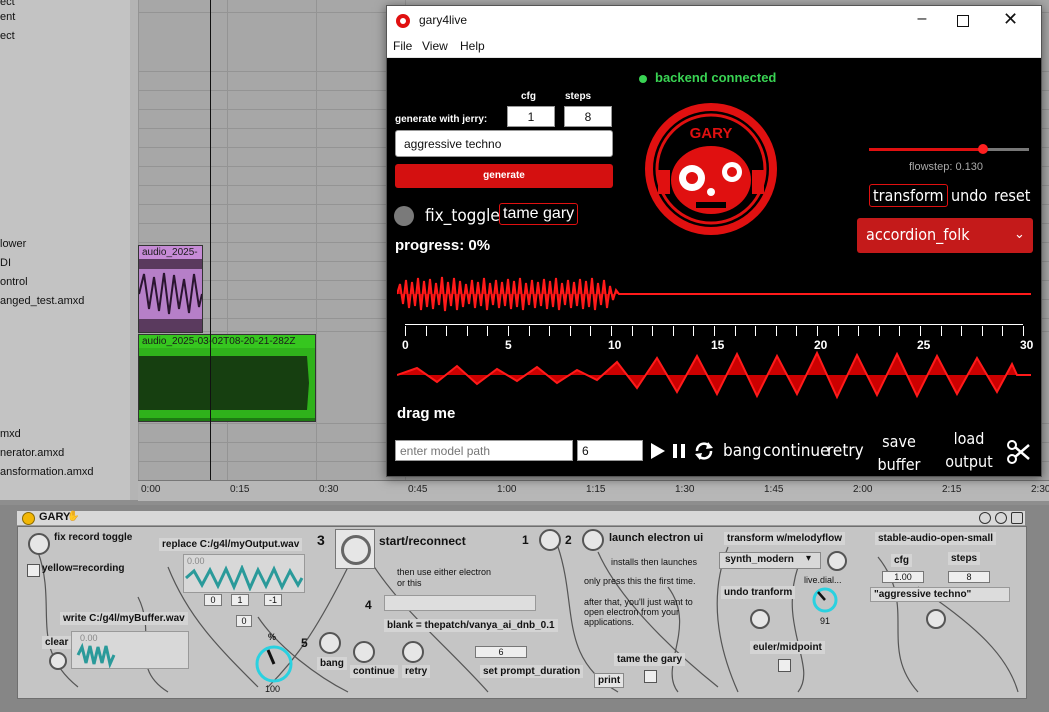  I want to click on track-name: DI, so click(5, 263).